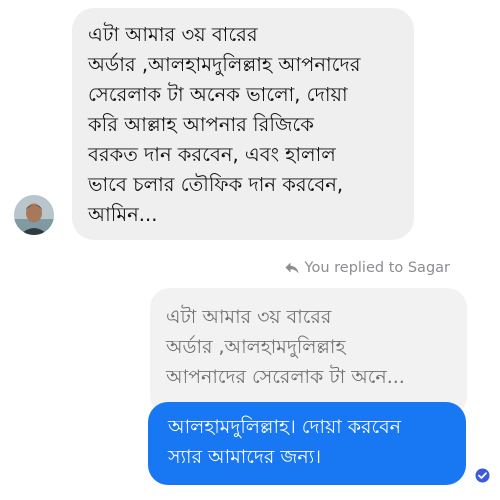 This screenshot has height=500, width=500. I want to click on reply-arrow-icon, so click(292, 268).